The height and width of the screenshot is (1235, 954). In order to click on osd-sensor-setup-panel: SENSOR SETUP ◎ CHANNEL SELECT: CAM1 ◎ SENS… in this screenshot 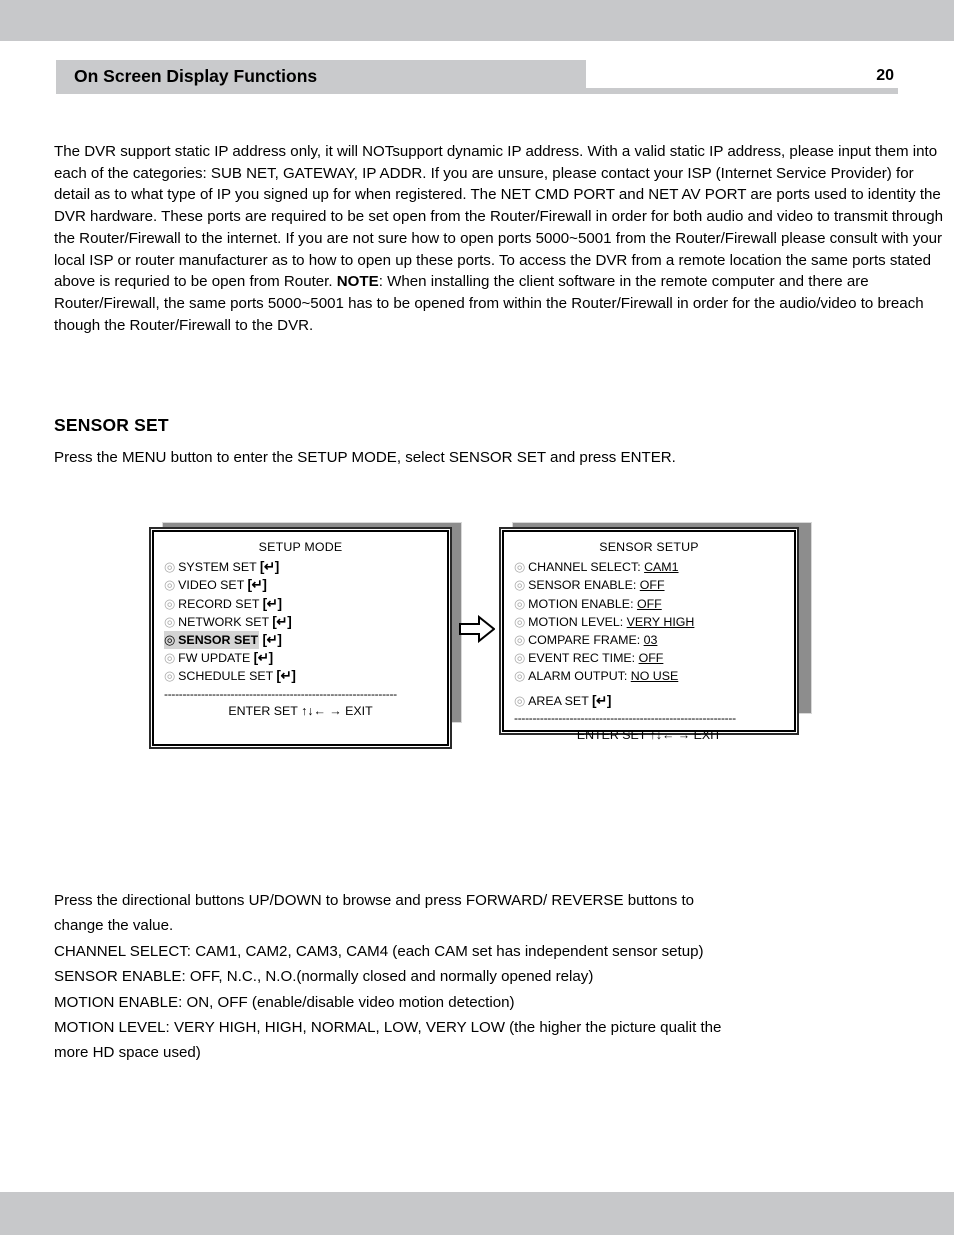, I will do `click(649, 636)`.